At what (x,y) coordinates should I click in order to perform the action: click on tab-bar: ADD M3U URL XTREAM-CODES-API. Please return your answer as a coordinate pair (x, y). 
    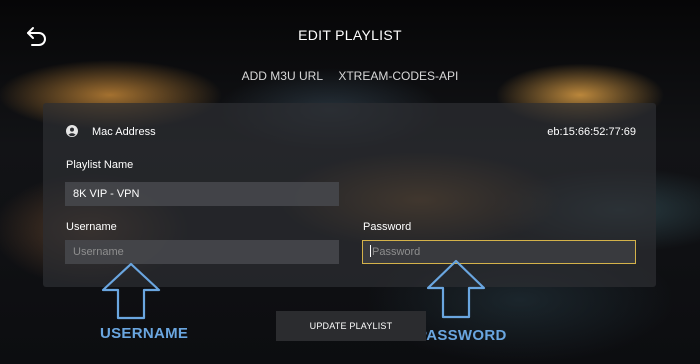
    Looking at the image, I should click on (350, 76).